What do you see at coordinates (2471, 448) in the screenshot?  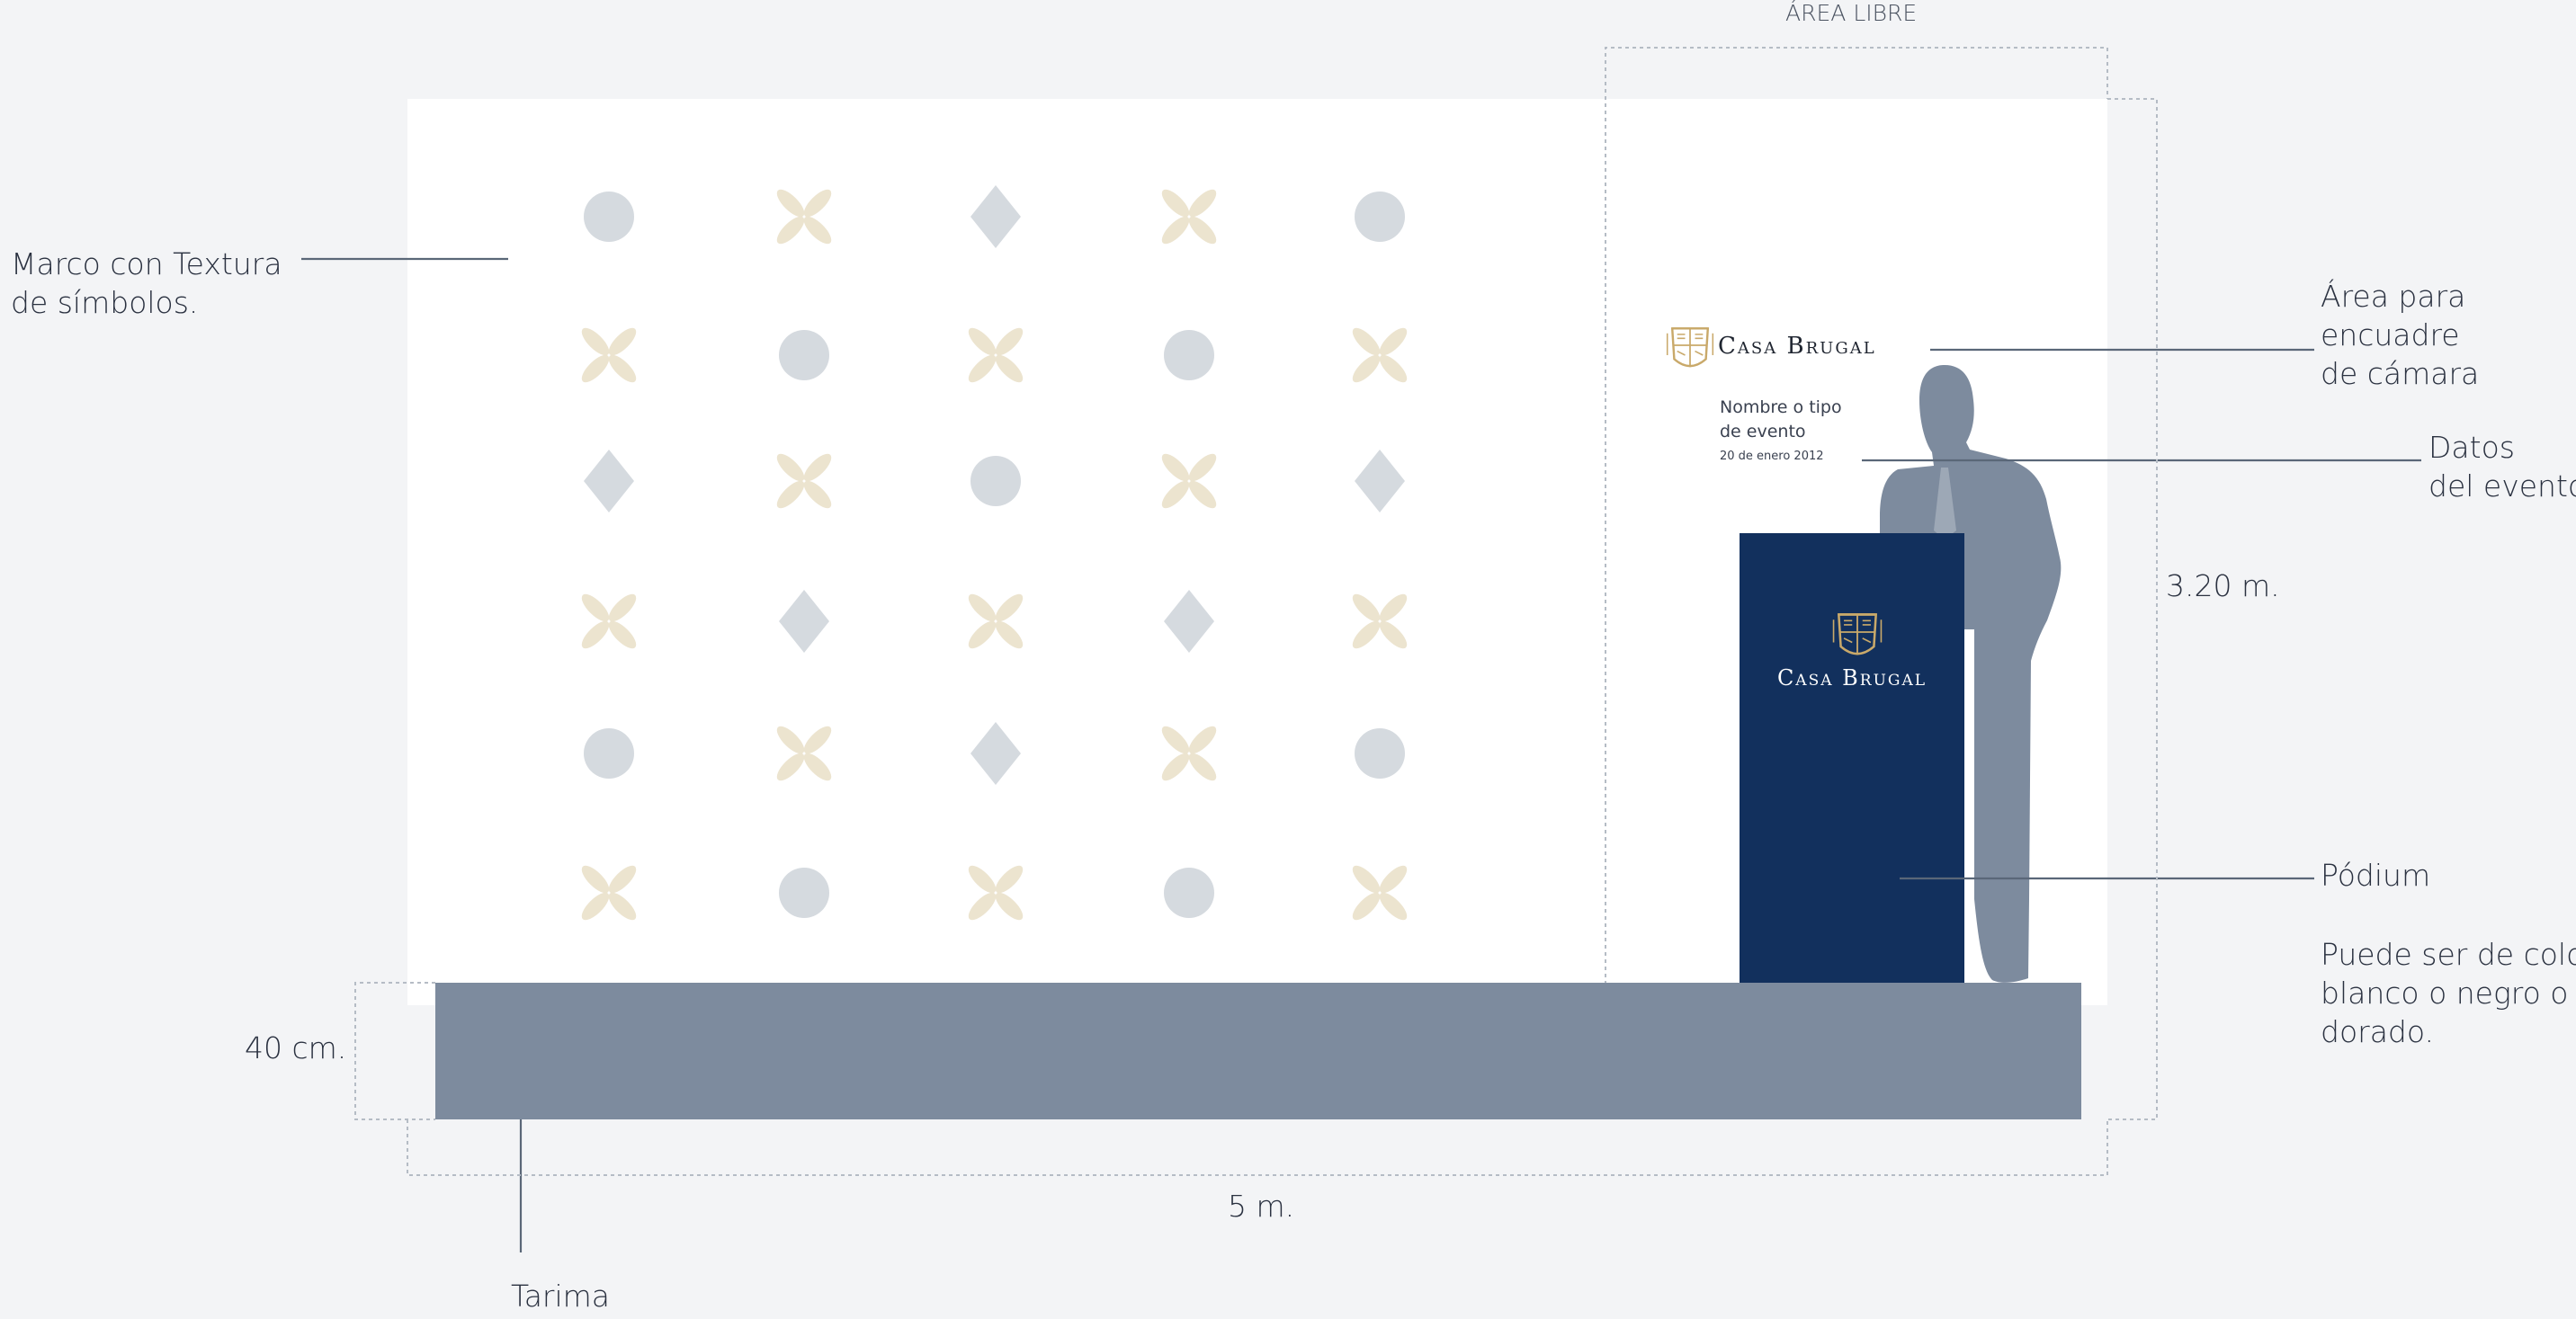 I see `label-line: Datos` at bounding box center [2471, 448].